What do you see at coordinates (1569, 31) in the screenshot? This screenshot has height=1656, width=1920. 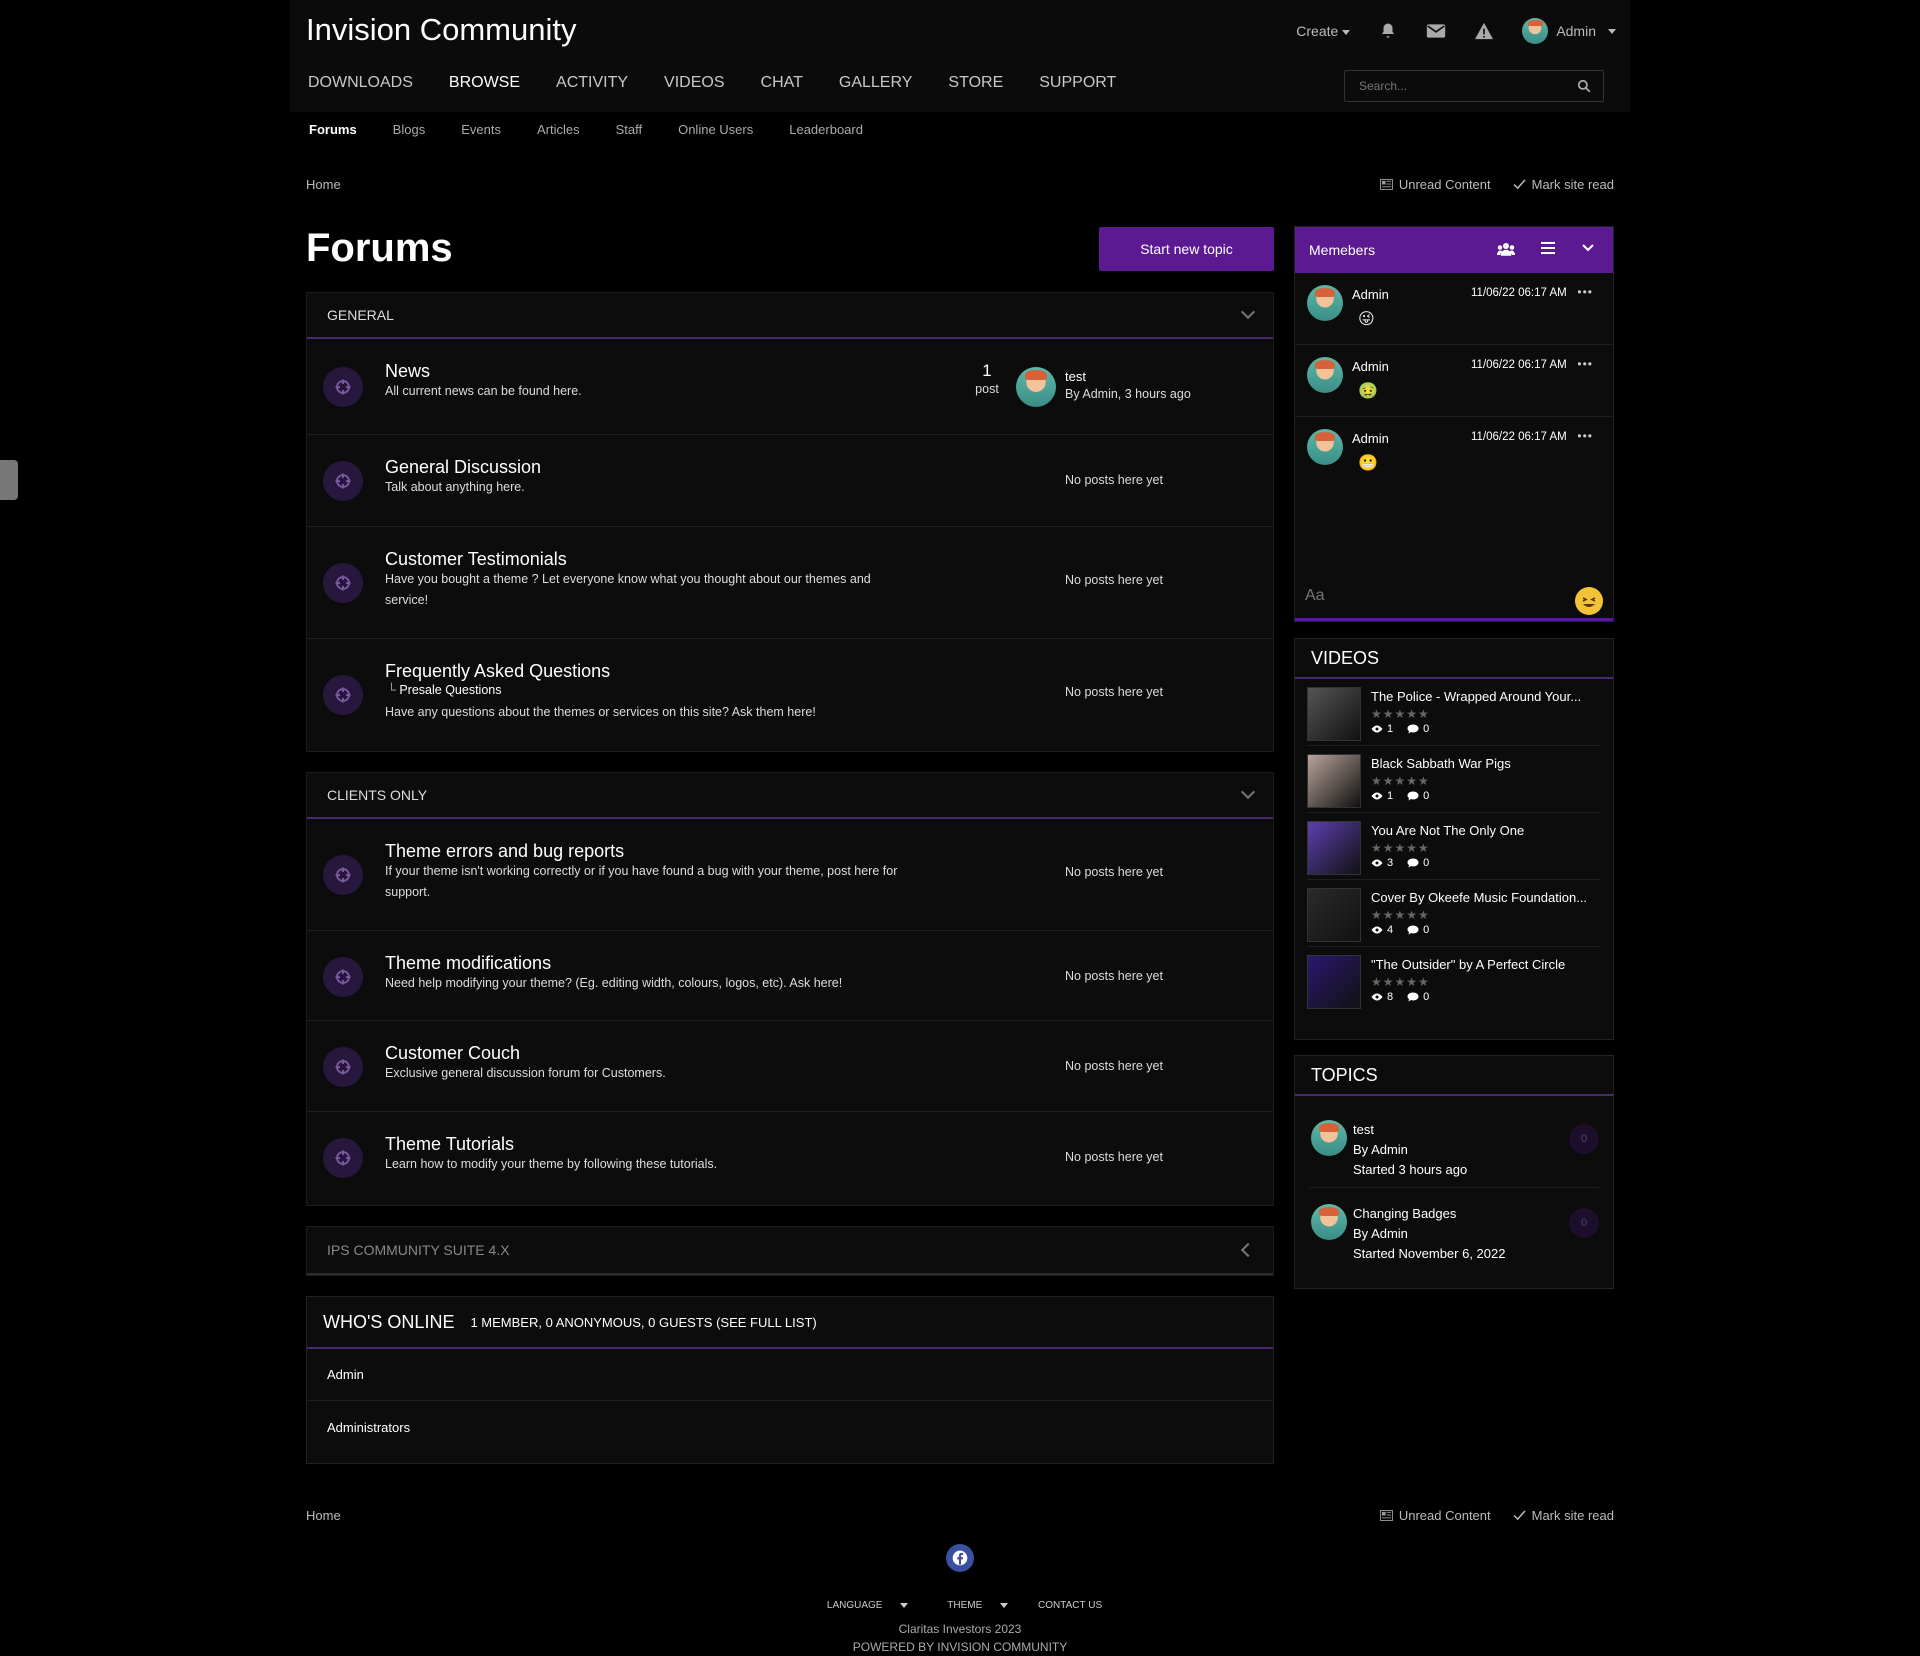 I see `user-menu: Admin` at bounding box center [1569, 31].